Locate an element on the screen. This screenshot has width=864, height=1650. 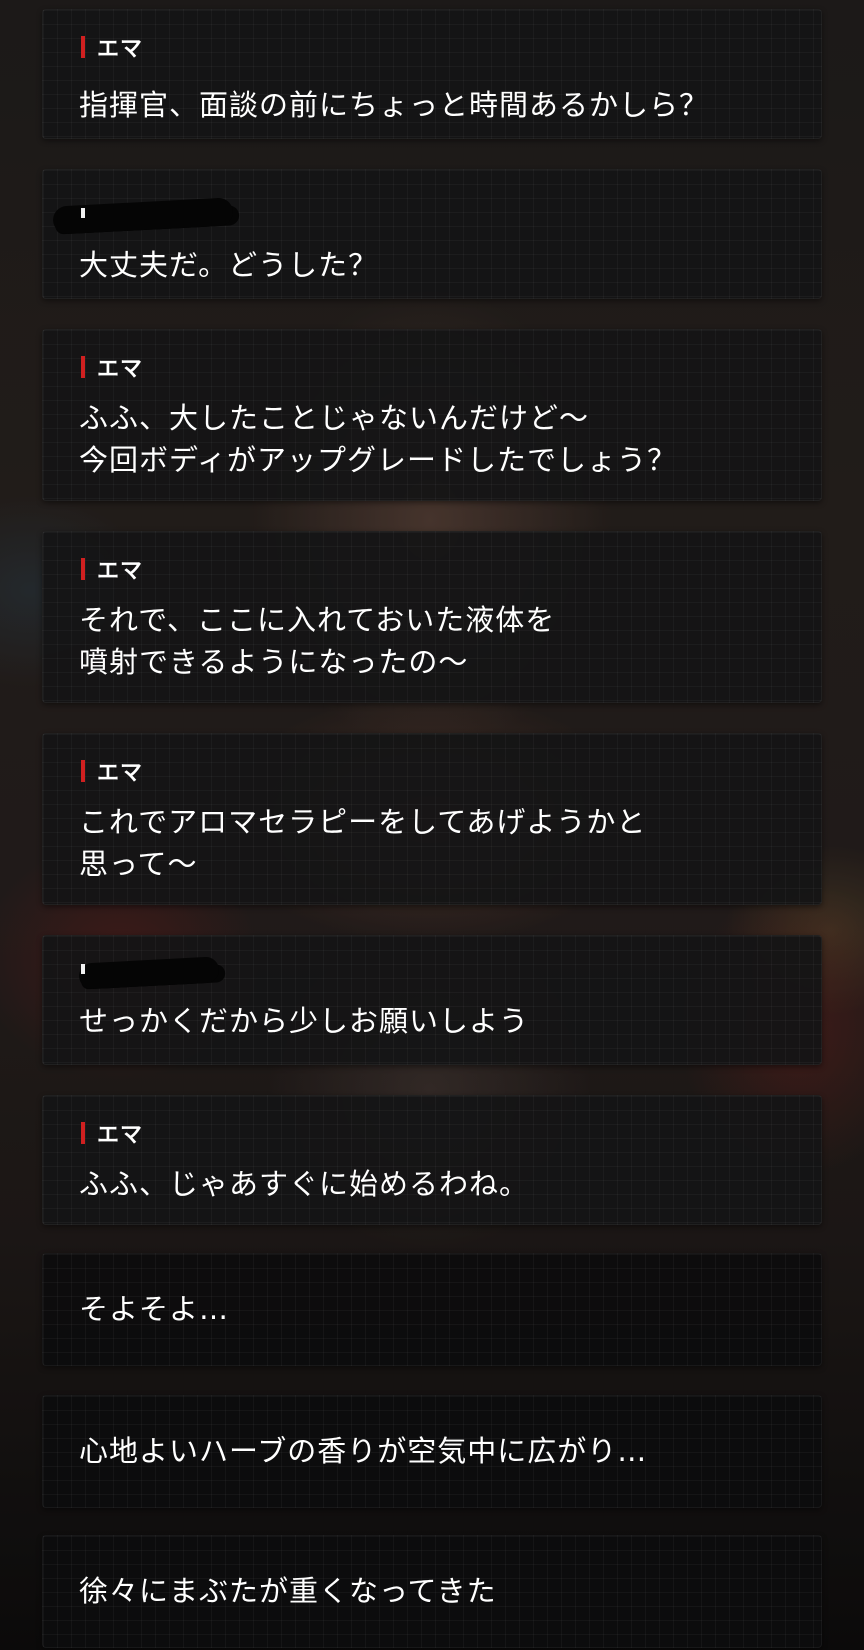
dialogue-box: エマ これでアロマセラピーをしてあげようかと 思って～ is located at coordinates (432, 819).